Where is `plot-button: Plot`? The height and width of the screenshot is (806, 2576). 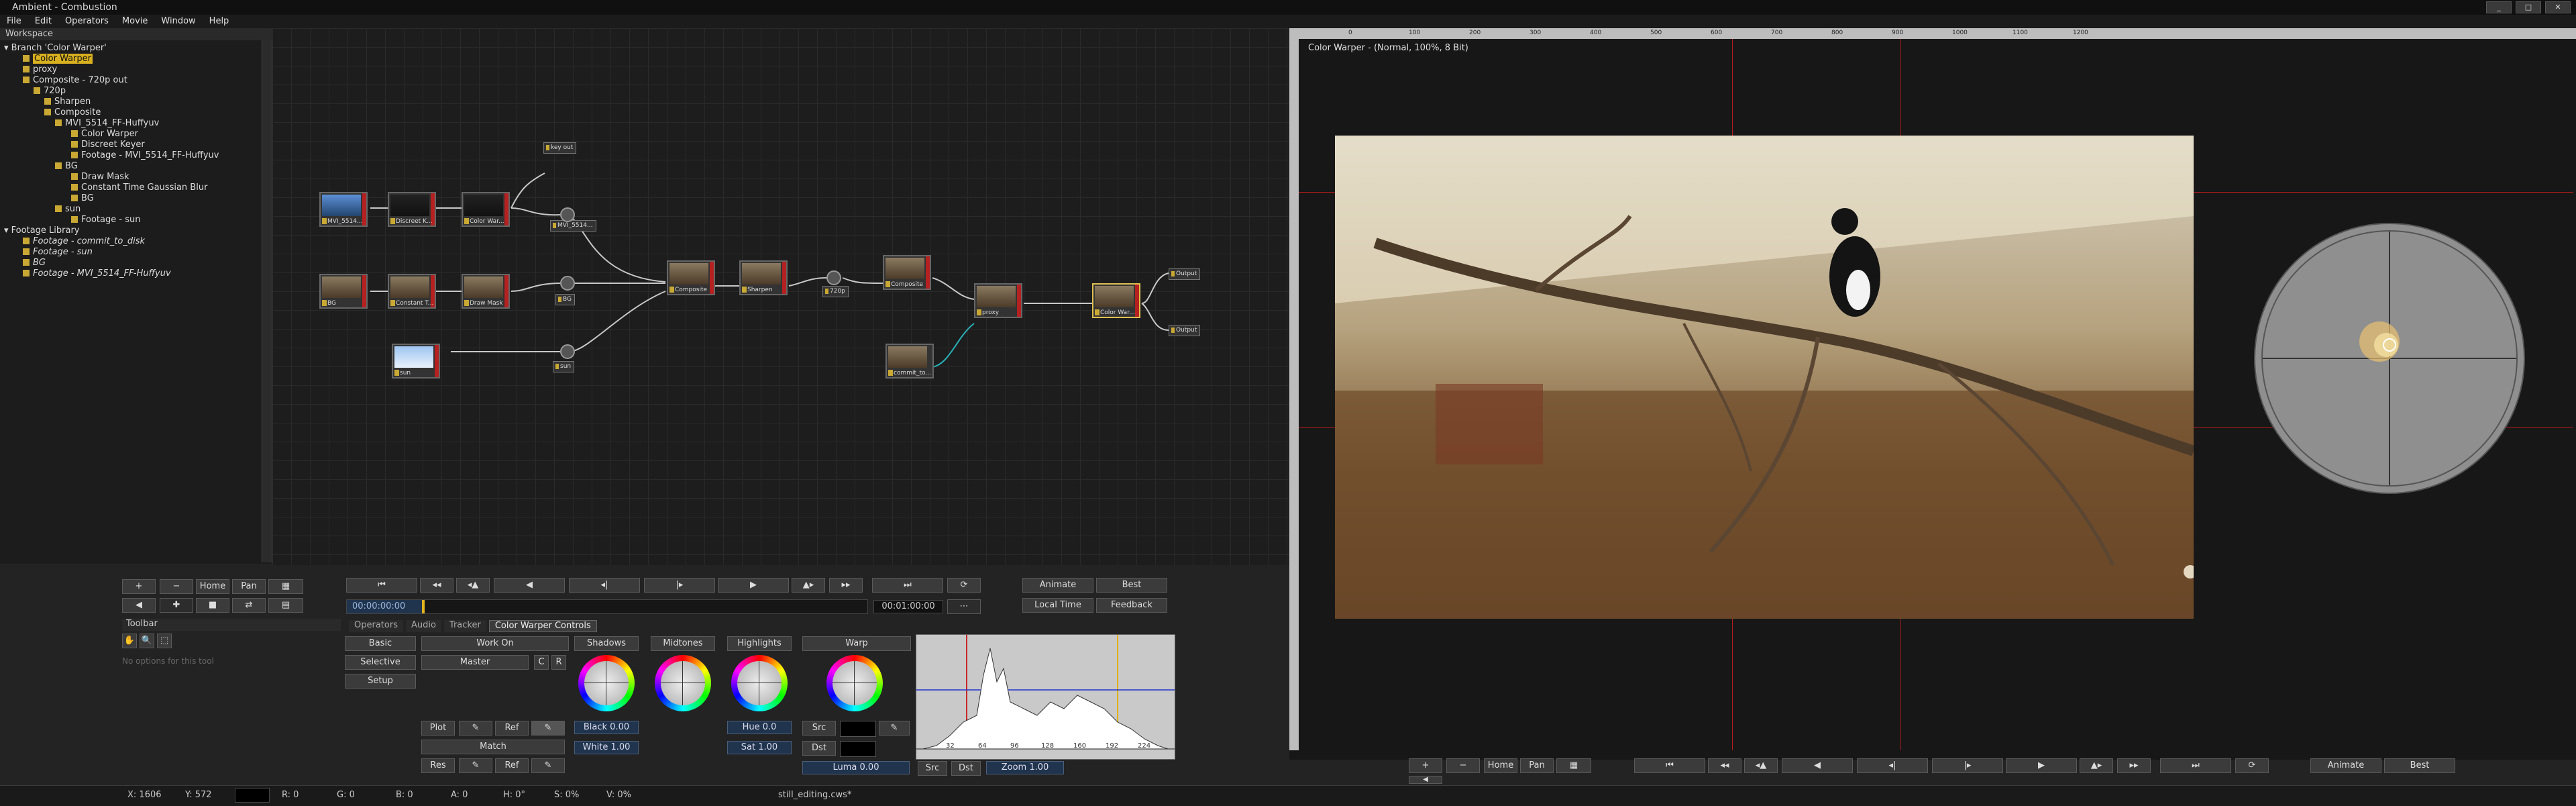
plot-button: Plot is located at coordinates (438, 728).